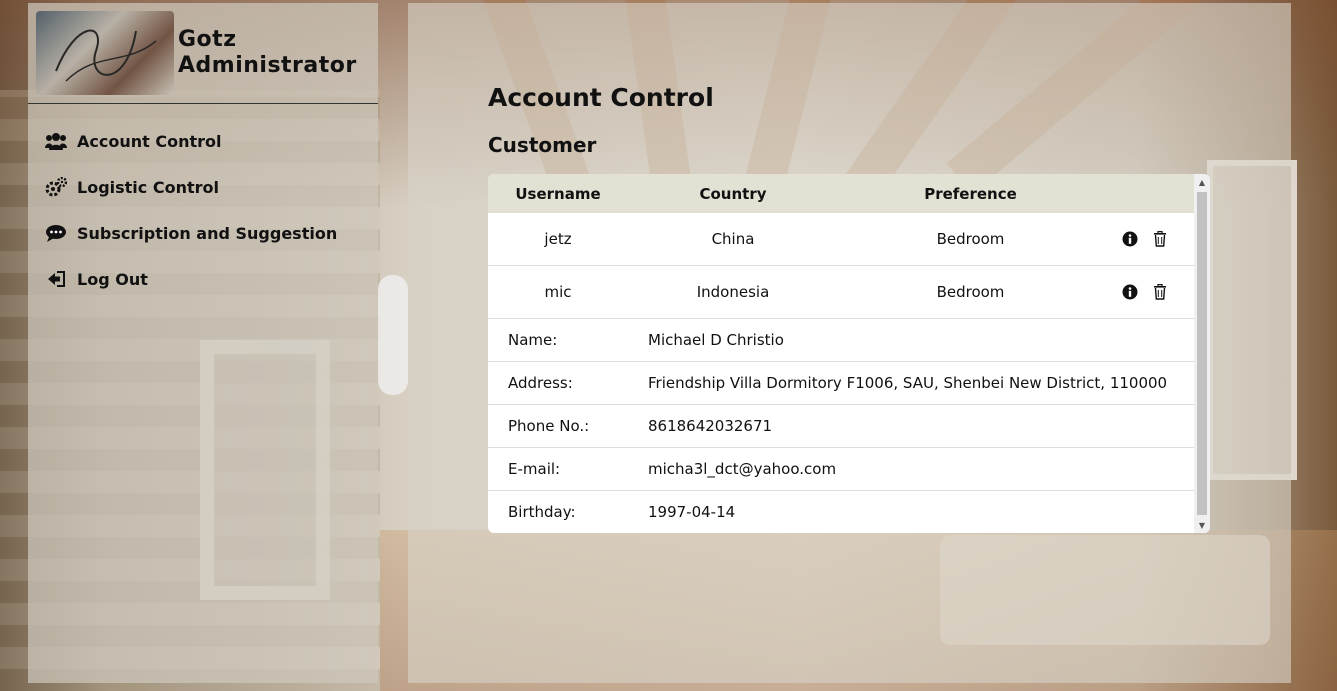 Image resolution: width=1337 pixels, height=691 pixels. I want to click on scroll-thumb, so click(1202, 353).